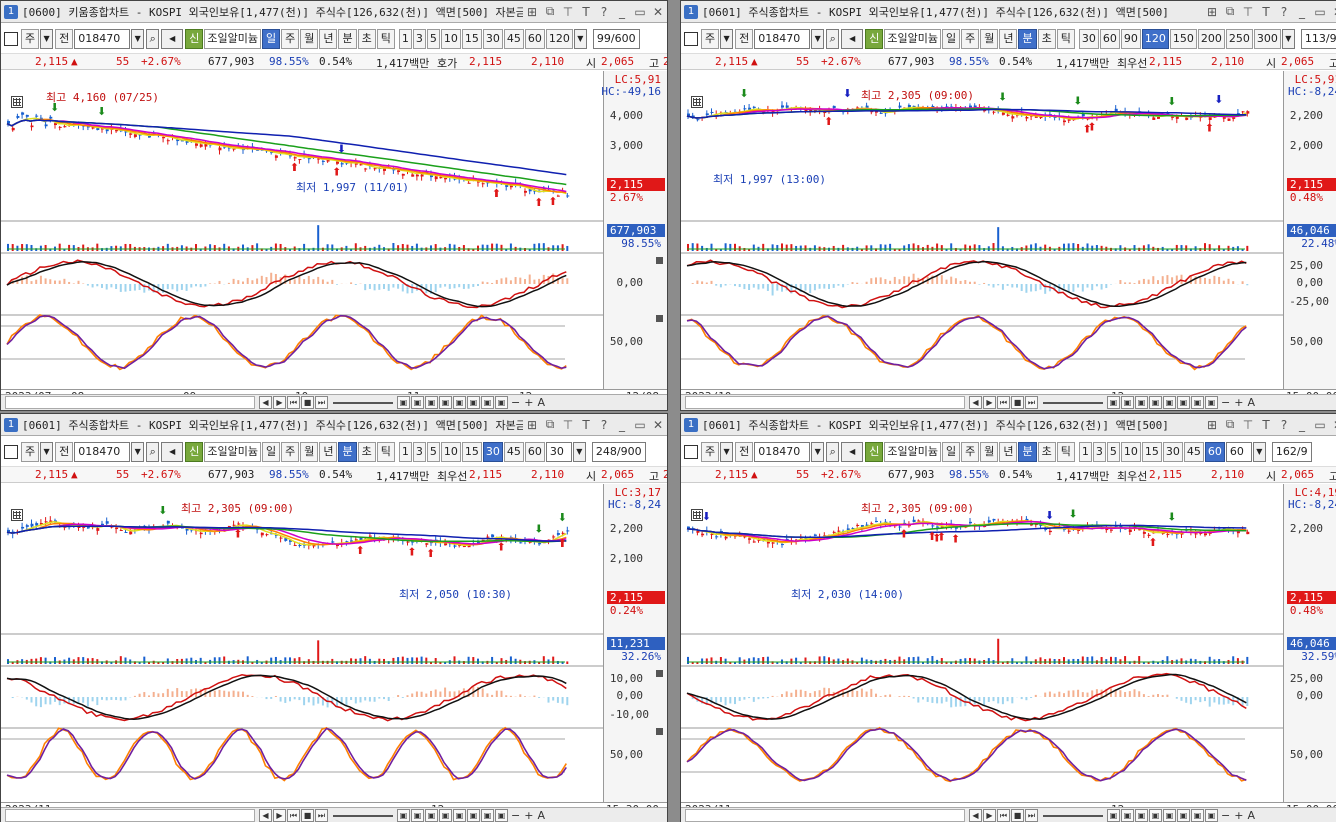 The width and height of the screenshot is (1336, 822). I want to click on interval-button: 5, so click(1113, 452).